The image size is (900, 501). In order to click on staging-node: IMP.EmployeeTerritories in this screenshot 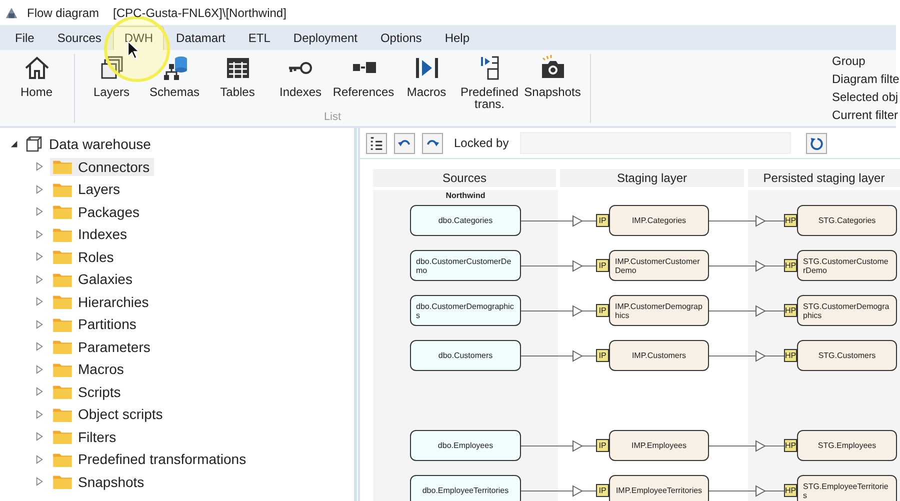, I will do `click(659, 488)`.